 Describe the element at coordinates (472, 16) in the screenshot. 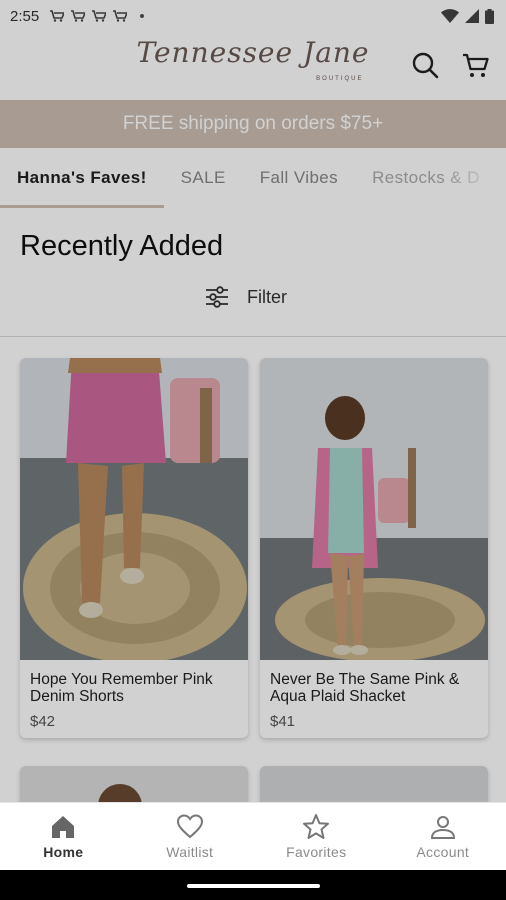

I see `cell-signal-icon` at that location.